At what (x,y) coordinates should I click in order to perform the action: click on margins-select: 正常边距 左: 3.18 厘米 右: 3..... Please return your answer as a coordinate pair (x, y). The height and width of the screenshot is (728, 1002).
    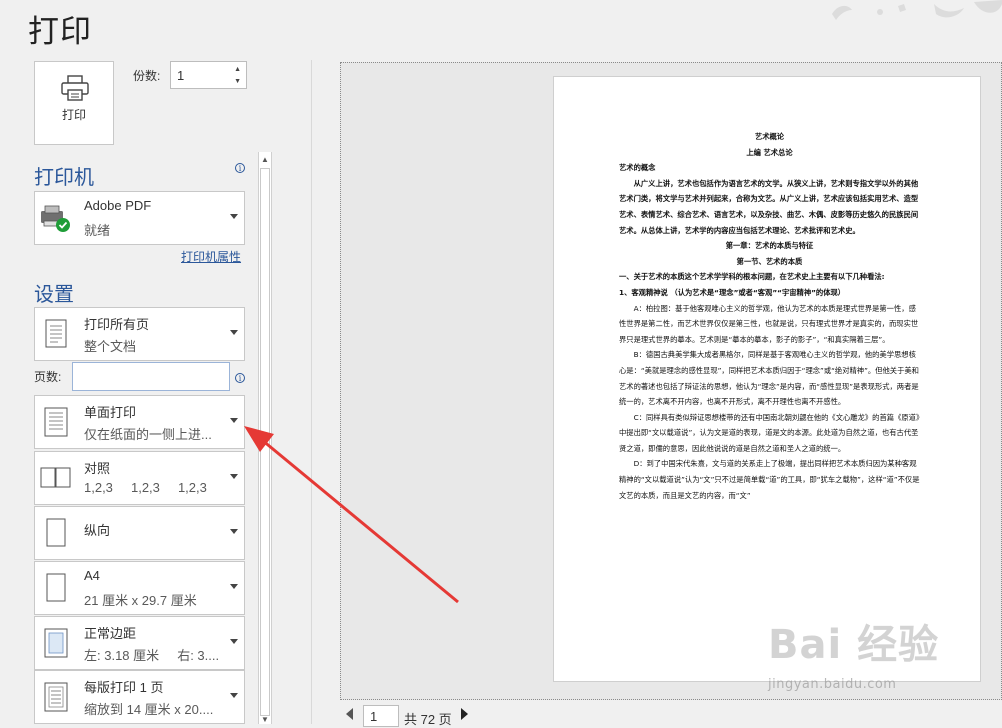
    Looking at the image, I should click on (139, 643).